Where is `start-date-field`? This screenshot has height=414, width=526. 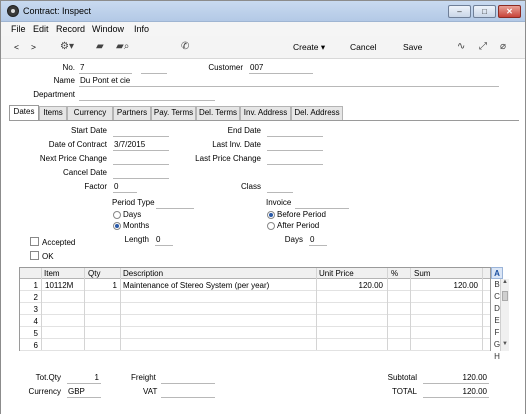 start-date-field is located at coordinates (141, 131).